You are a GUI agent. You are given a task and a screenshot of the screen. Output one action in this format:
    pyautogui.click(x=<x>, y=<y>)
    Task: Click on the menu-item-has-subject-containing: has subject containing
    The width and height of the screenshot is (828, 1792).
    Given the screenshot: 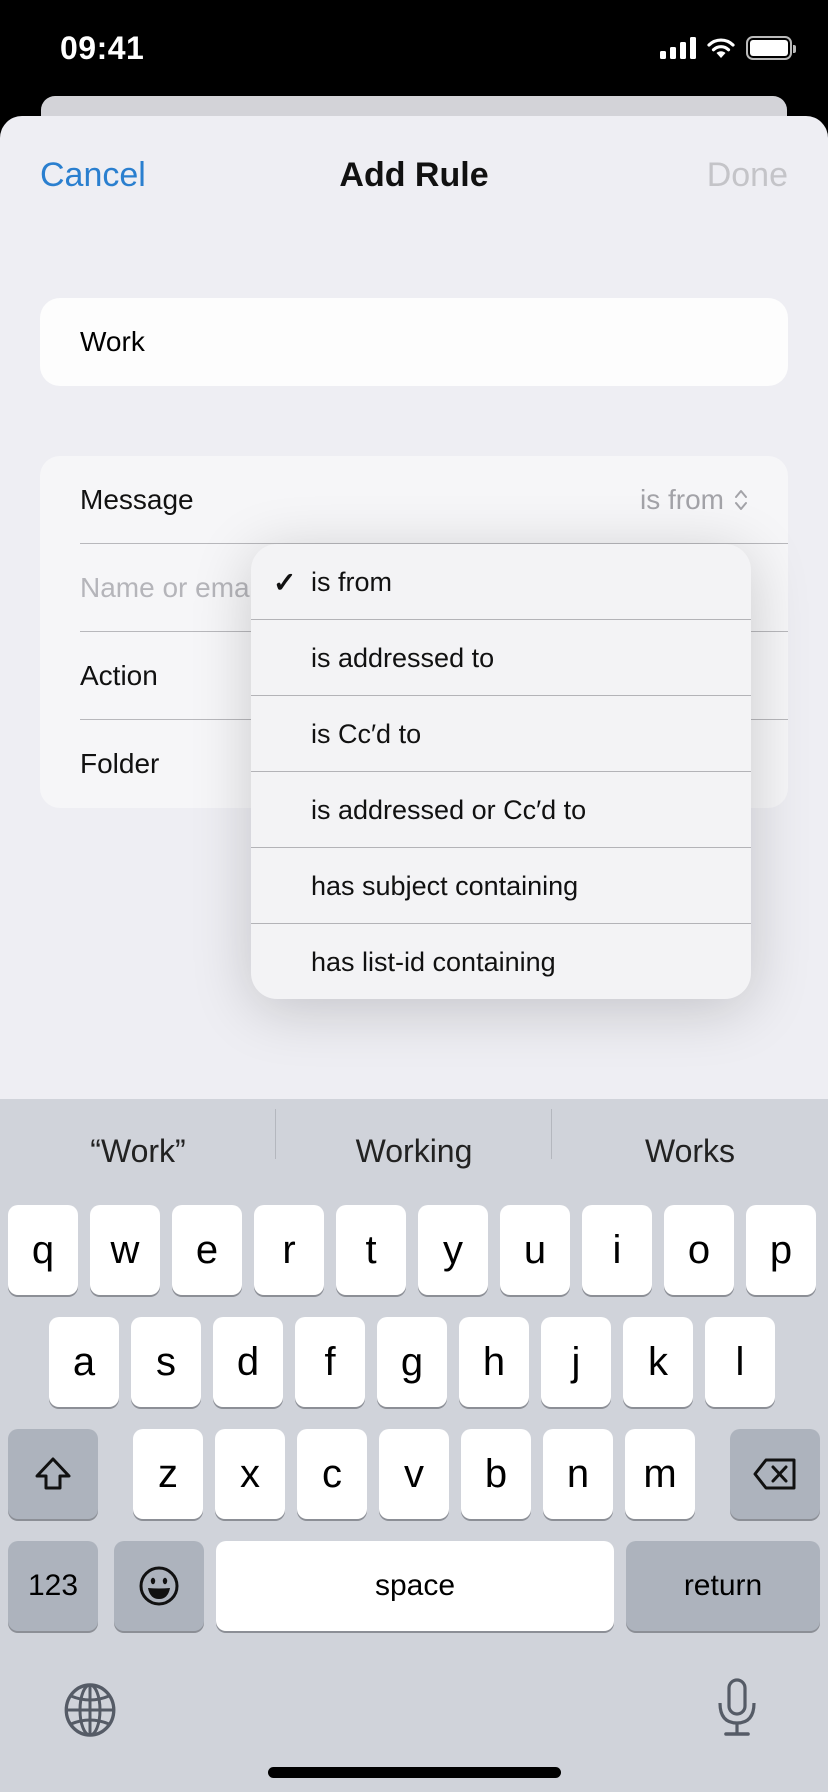 What is the action you would take?
    pyautogui.click(x=501, y=886)
    